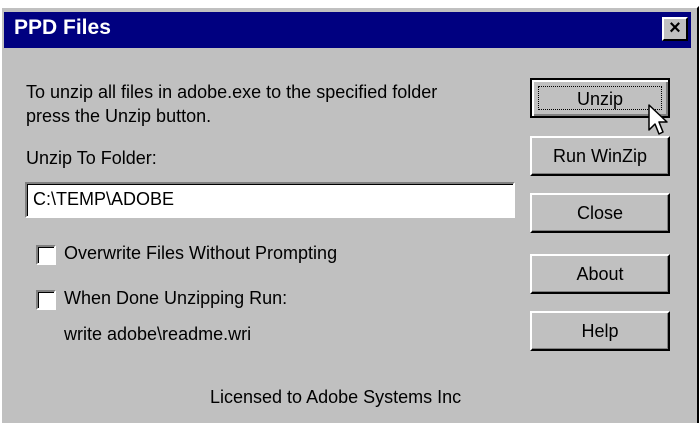  I want to click on run-after-unzip-checkbox, so click(46, 300).